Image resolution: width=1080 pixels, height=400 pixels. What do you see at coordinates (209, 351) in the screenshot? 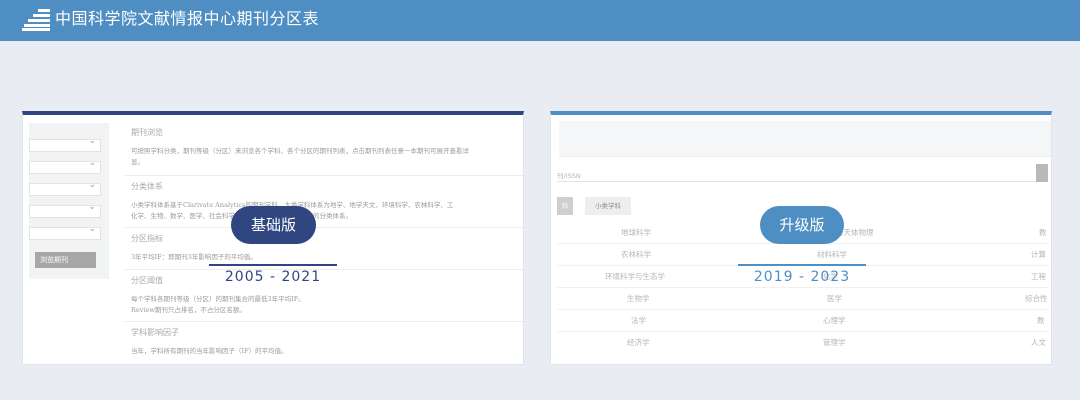
I see `section-text: 当年，学科所有期刊的当年影响因子（IF）的平均值。` at bounding box center [209, 351].